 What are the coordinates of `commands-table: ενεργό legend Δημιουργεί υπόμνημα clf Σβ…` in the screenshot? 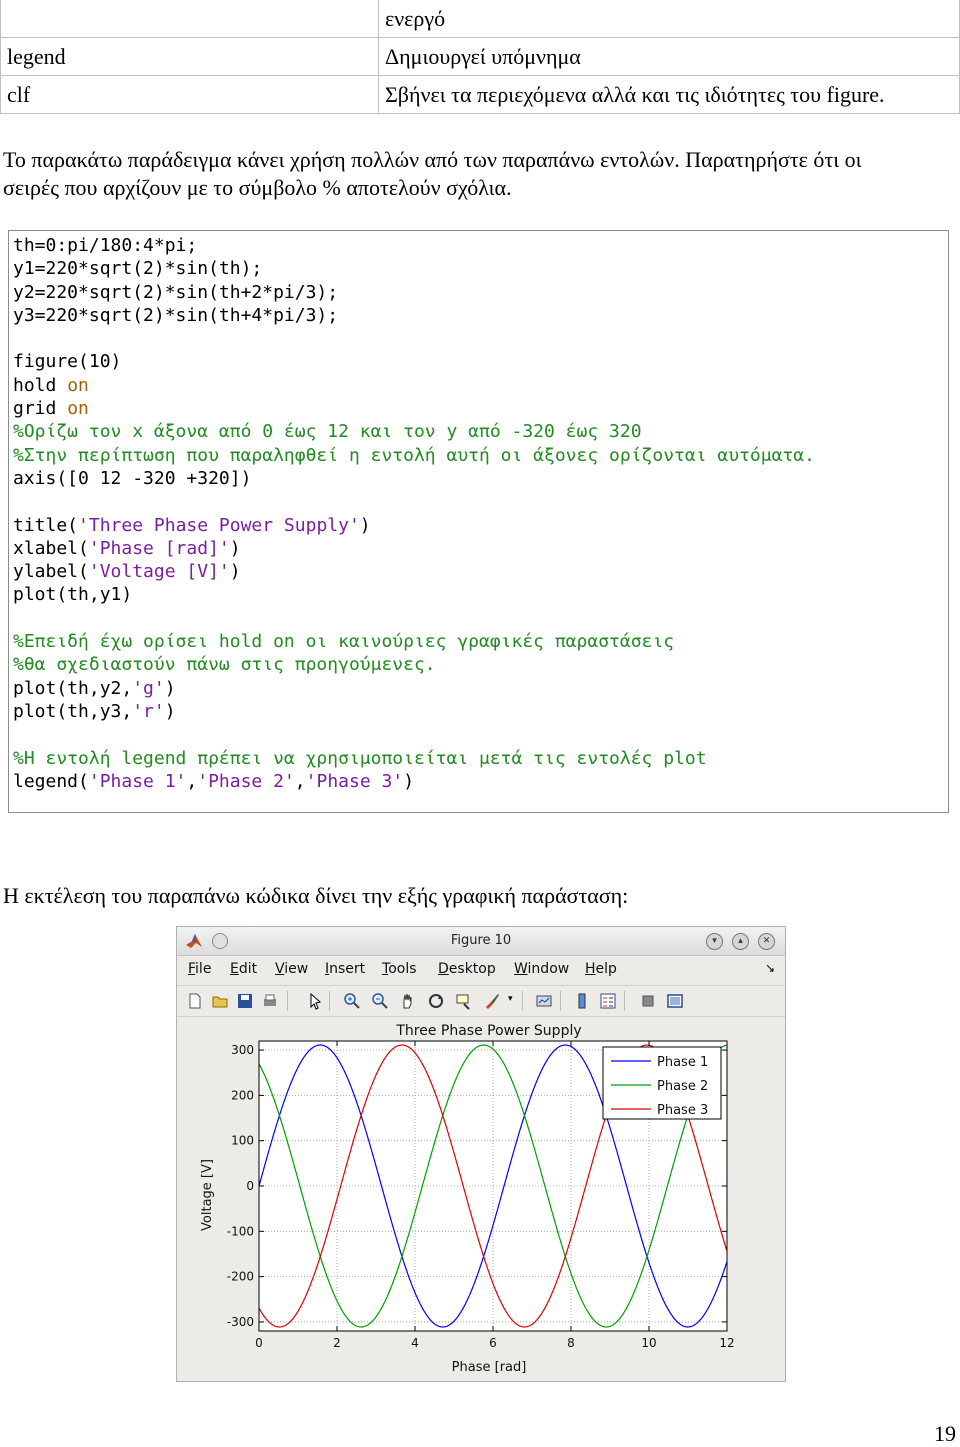 It's located at (480, 57).